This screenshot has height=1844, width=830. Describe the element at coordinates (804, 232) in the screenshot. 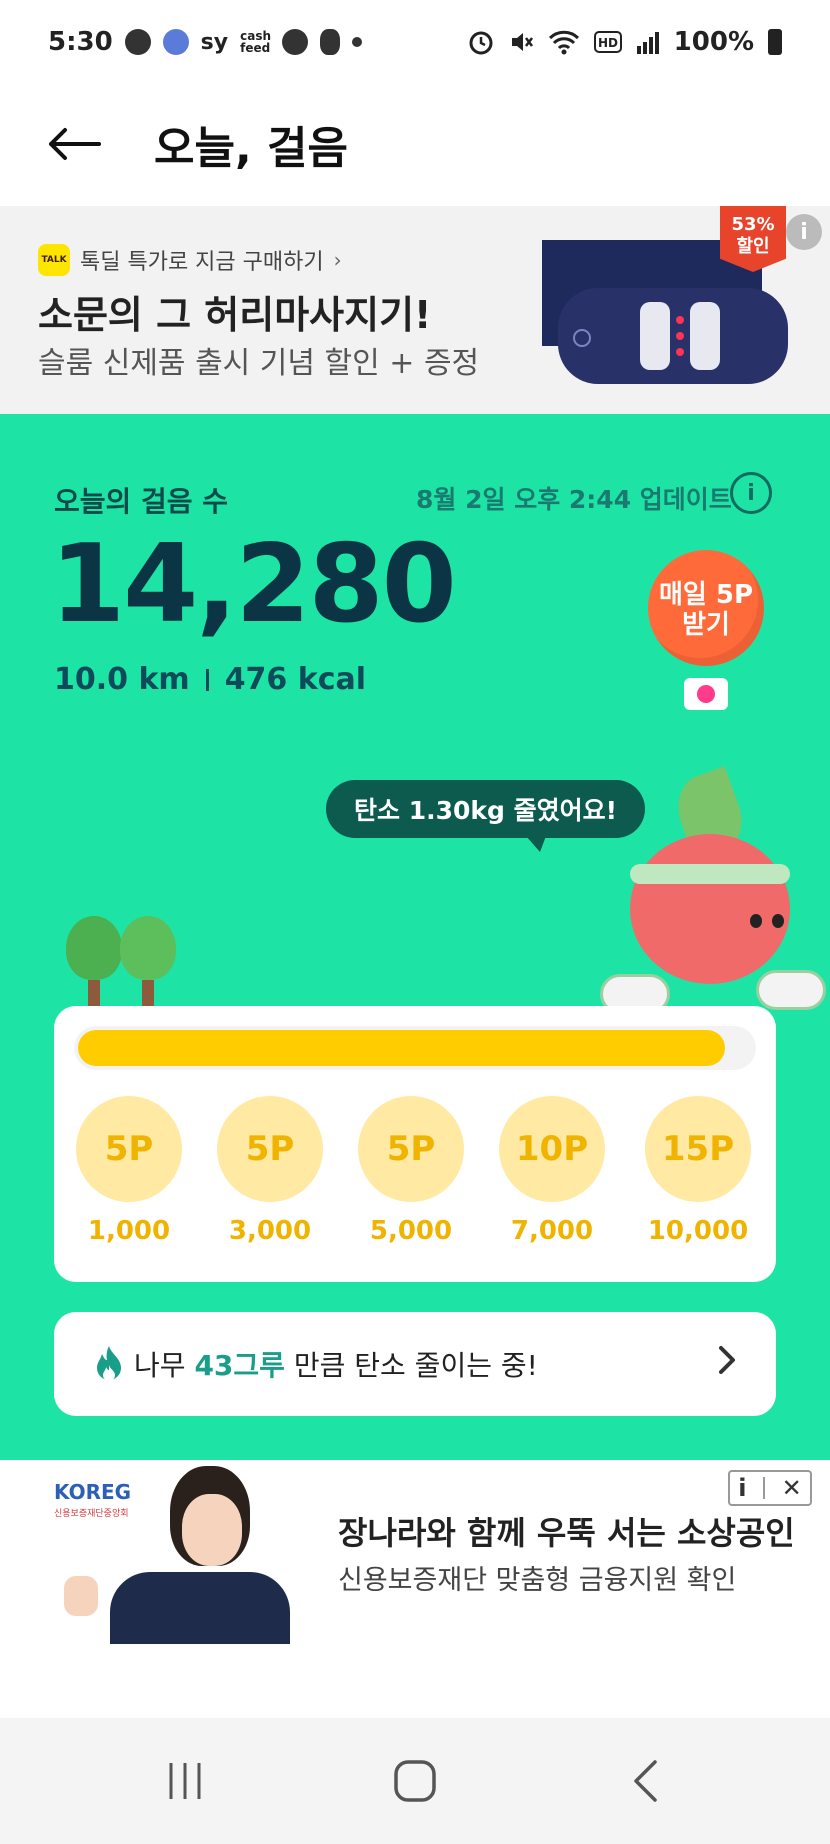

I see `ad-info-icon: i` at that location.